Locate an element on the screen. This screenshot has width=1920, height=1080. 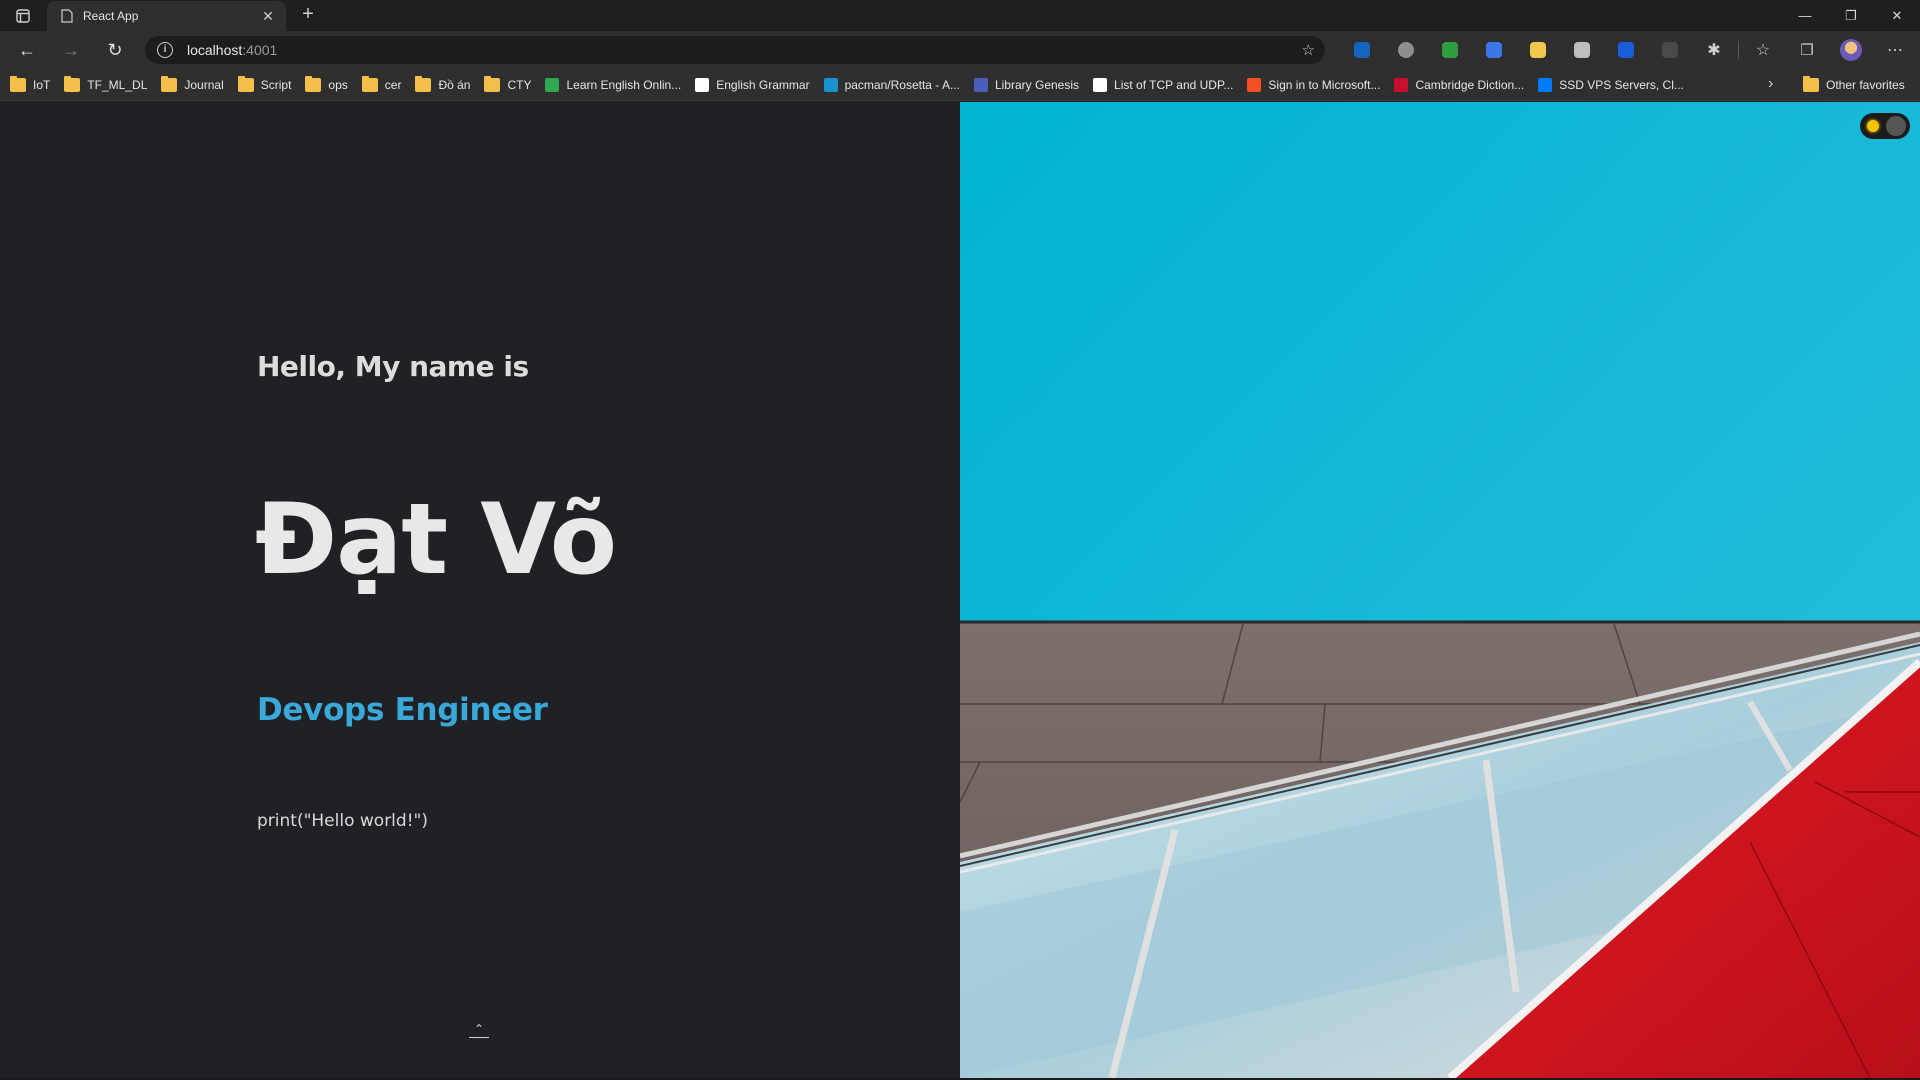
screenshot-icon is located at coordinates (1582, 50).